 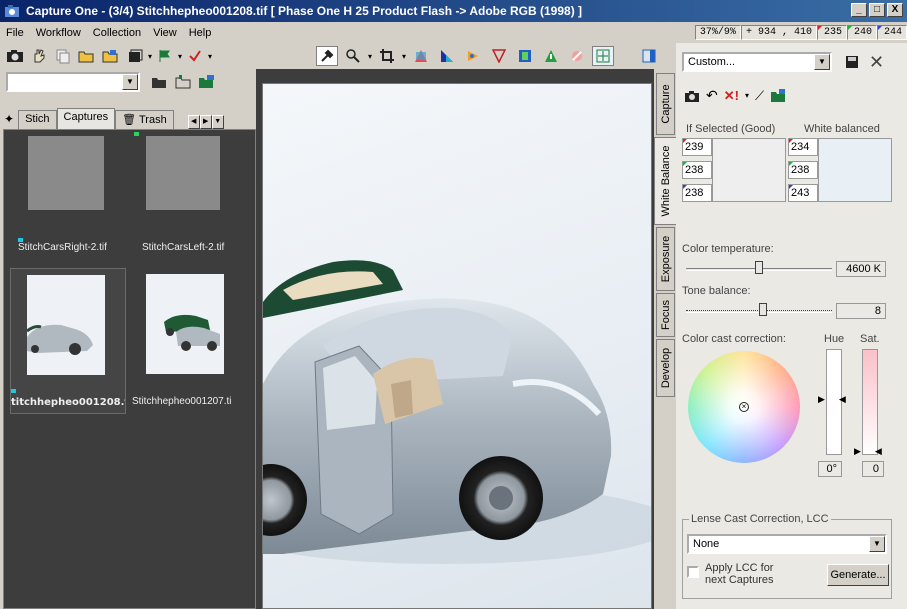 What do you see at coordinates (734, 339) in the screenshot?
I see `color-cast-label: Color cast correction:` at bounding box center [734, 339].